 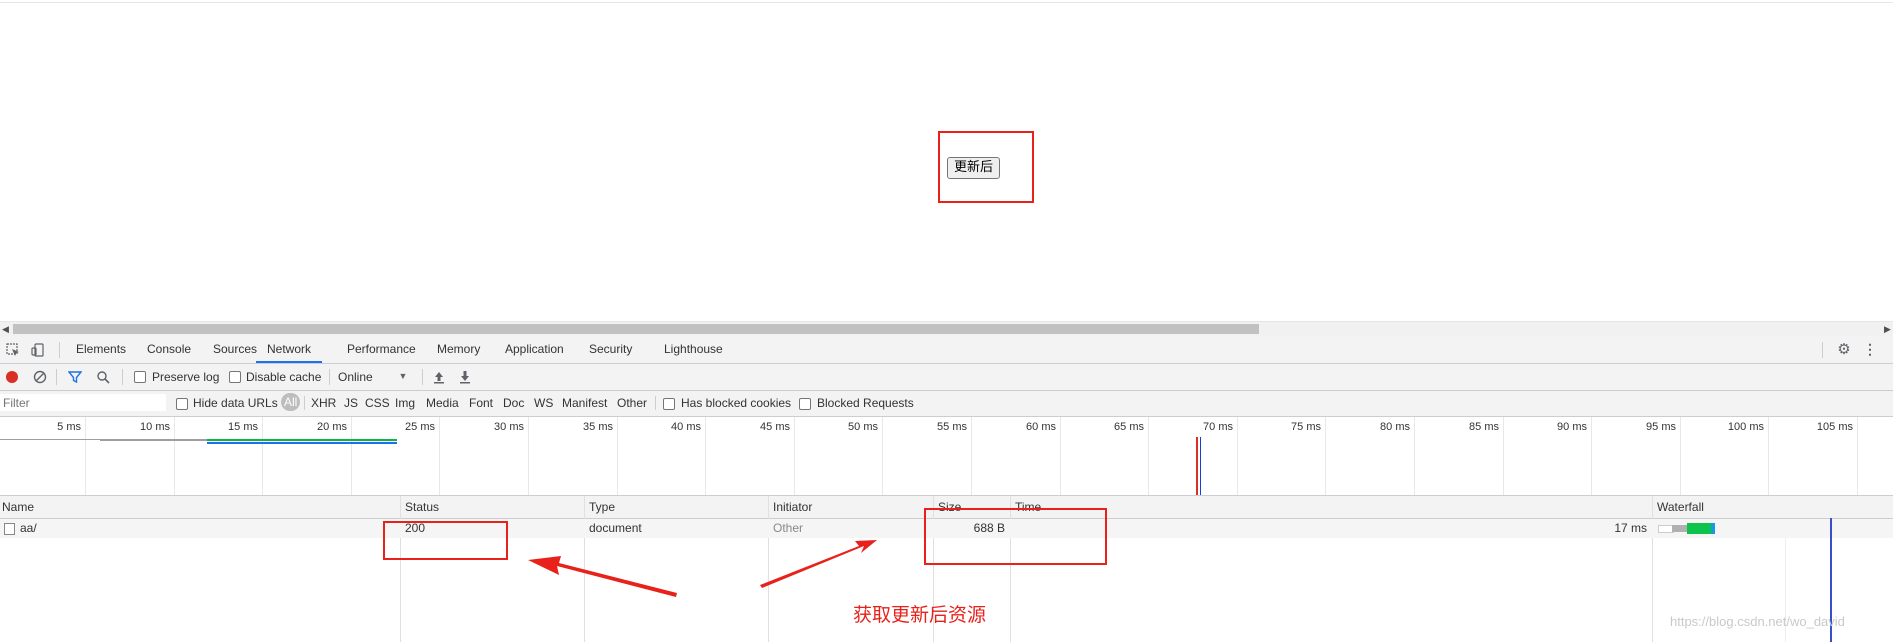 What do you see at coordinates (602, 576) in the screenshot?
I see `arrow-to-status` at bounding box center [602, 576].